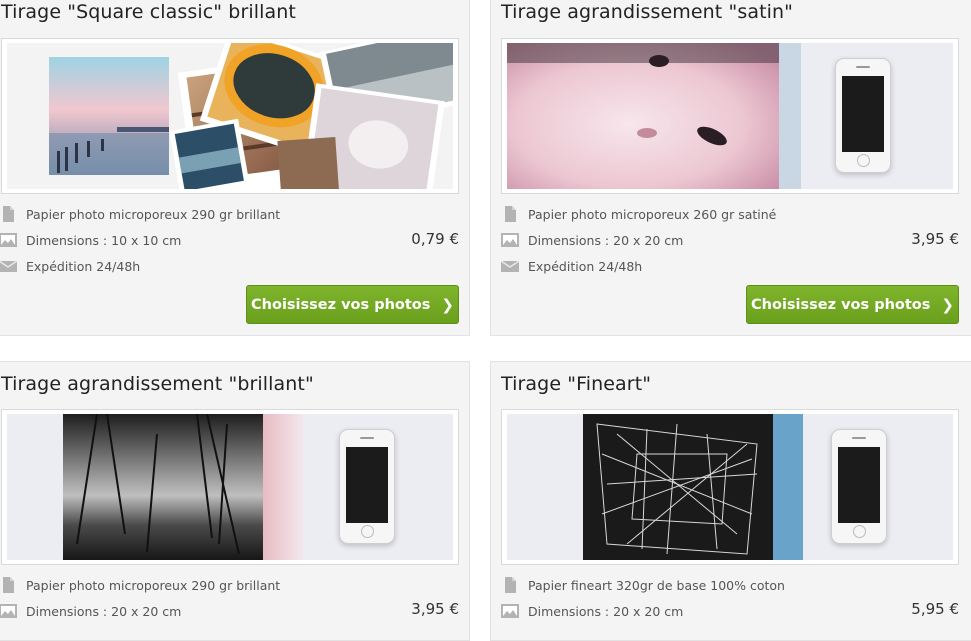  What do you see at coordinates (148, 12) in the screenshot?
I see `card-title: Tirage "Square classic" brillant` at bounding box center [148, 12].